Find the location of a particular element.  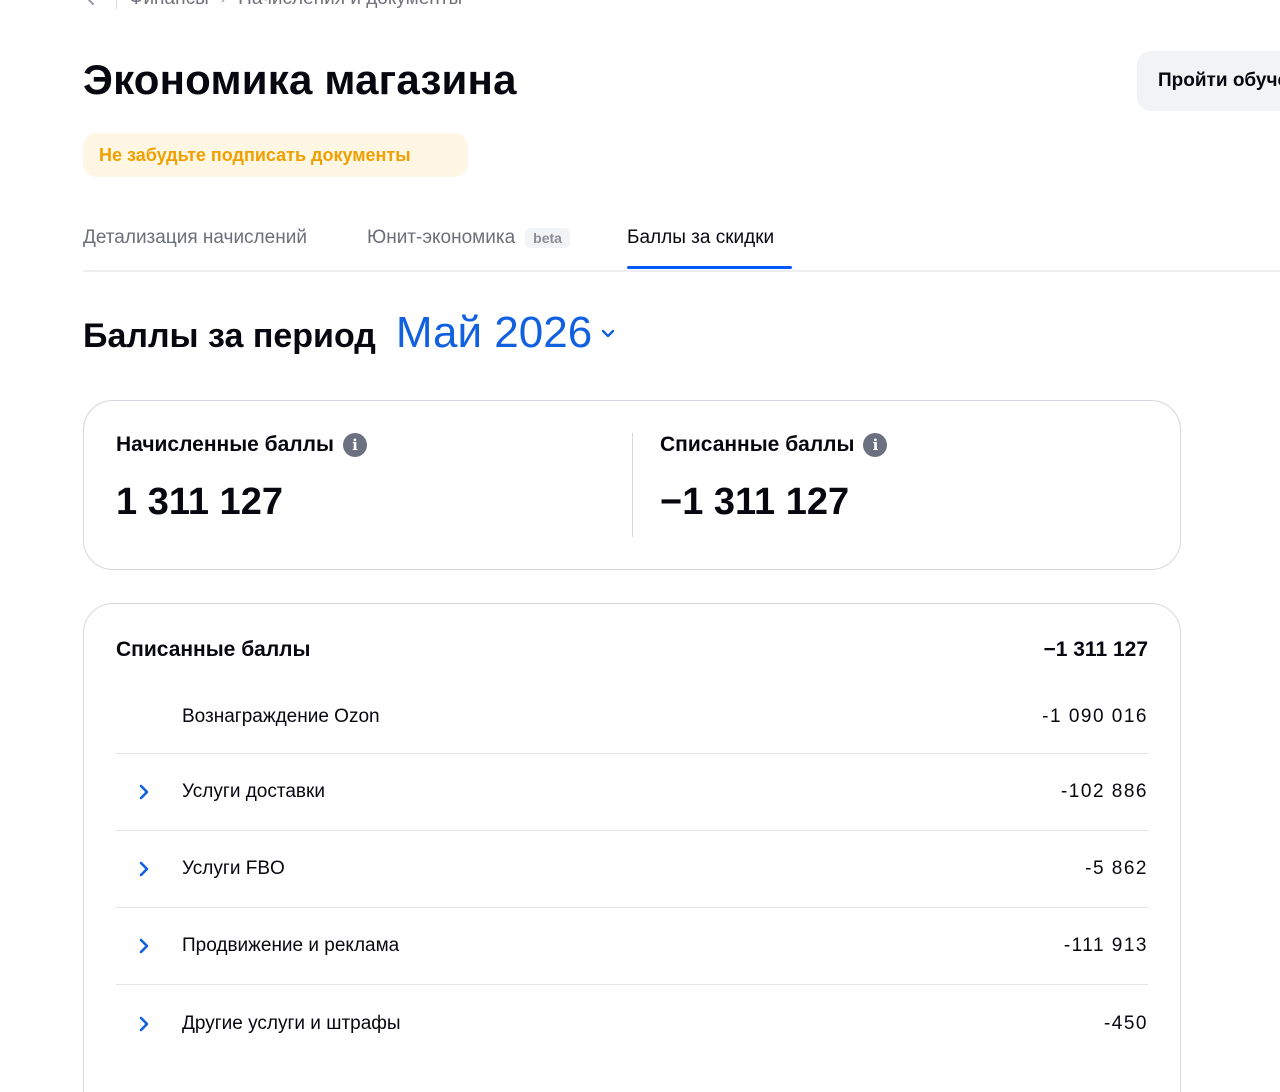

sign-documents-notice: Не забудьте подписать документы is located at coordinates (275, 155).